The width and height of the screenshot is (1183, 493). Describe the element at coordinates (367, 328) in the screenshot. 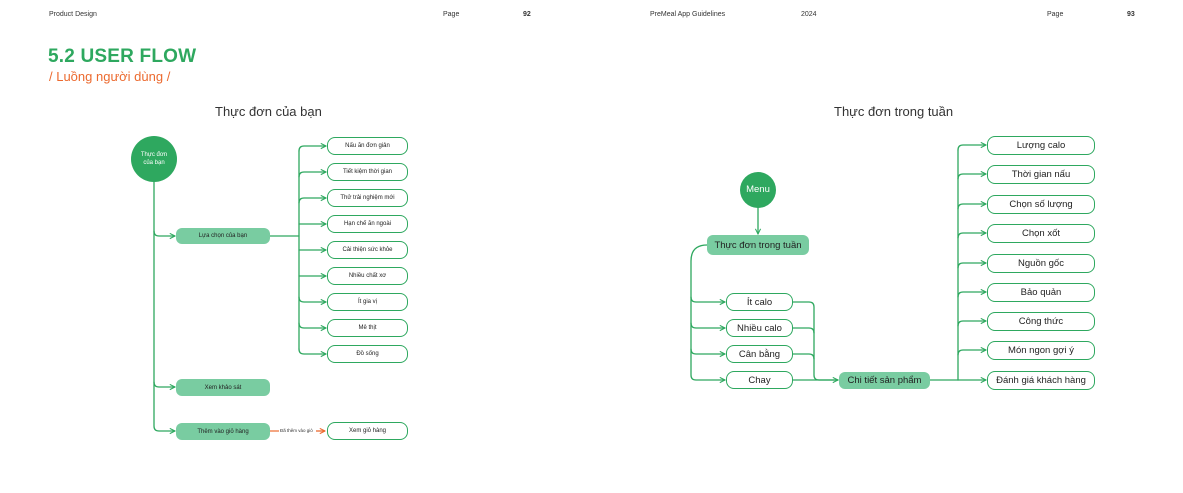

I see `option-node: Mê thịt` at that location.